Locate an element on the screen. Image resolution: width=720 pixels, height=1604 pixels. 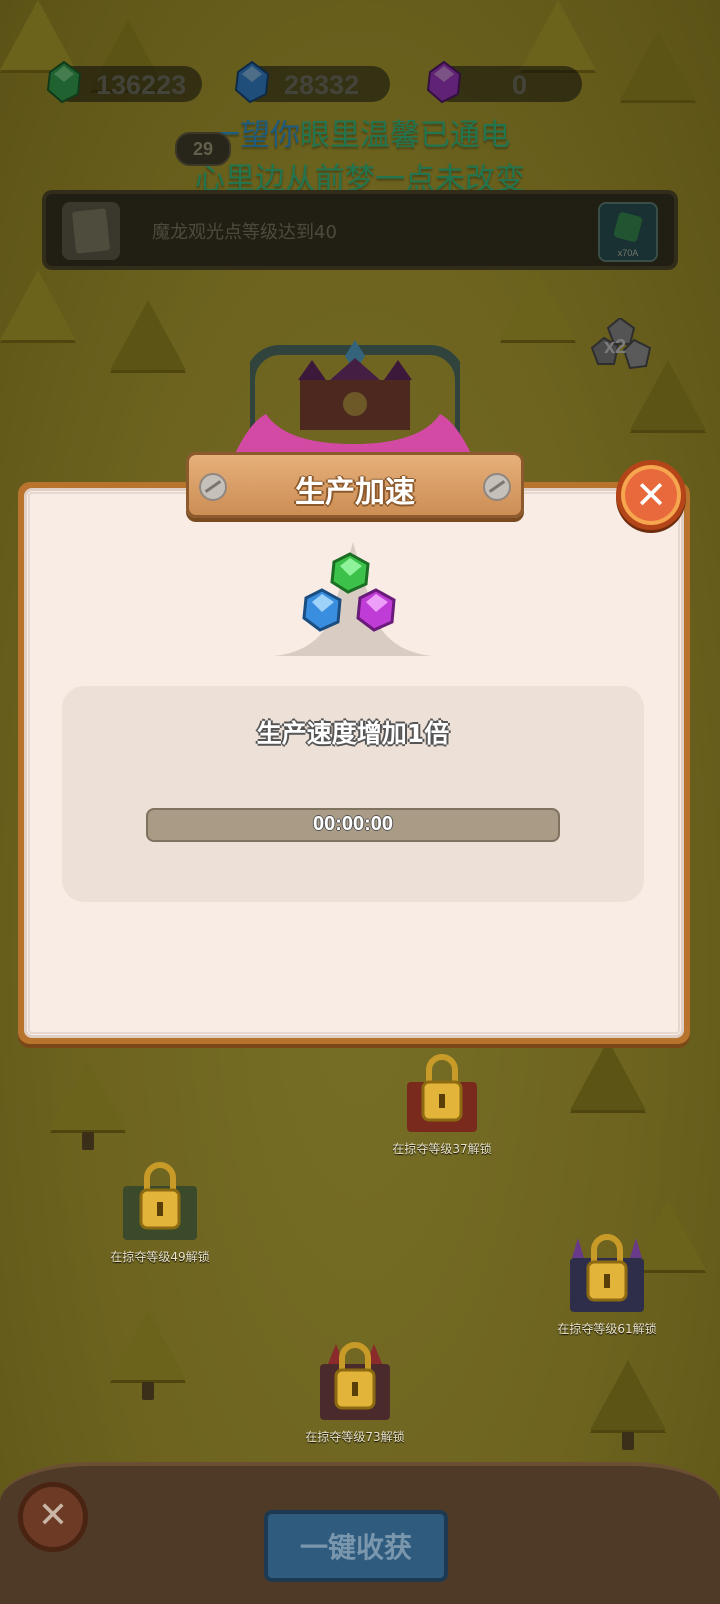
locked-building-3: 在掠夺等级61解锁 is located at coordinates (607, 1284).